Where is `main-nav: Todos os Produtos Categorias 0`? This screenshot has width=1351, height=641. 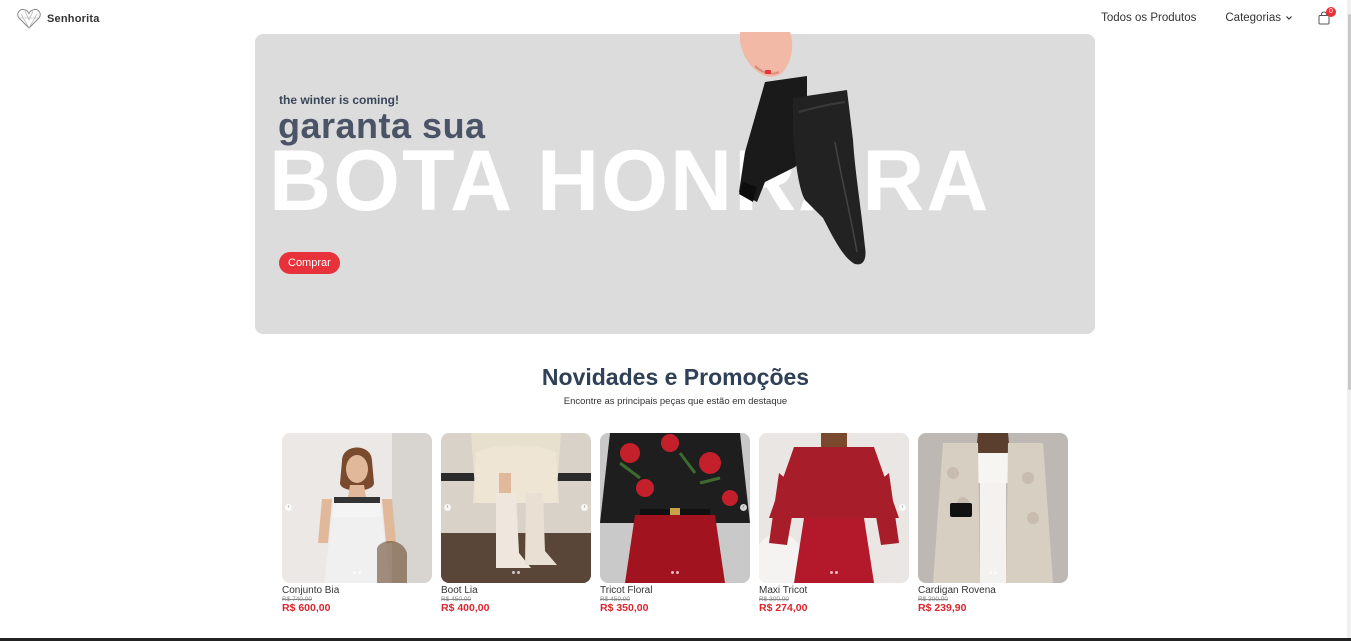
main-nav: Todos os Produtos Categorias 0 is located at coordinates (1204, 16).